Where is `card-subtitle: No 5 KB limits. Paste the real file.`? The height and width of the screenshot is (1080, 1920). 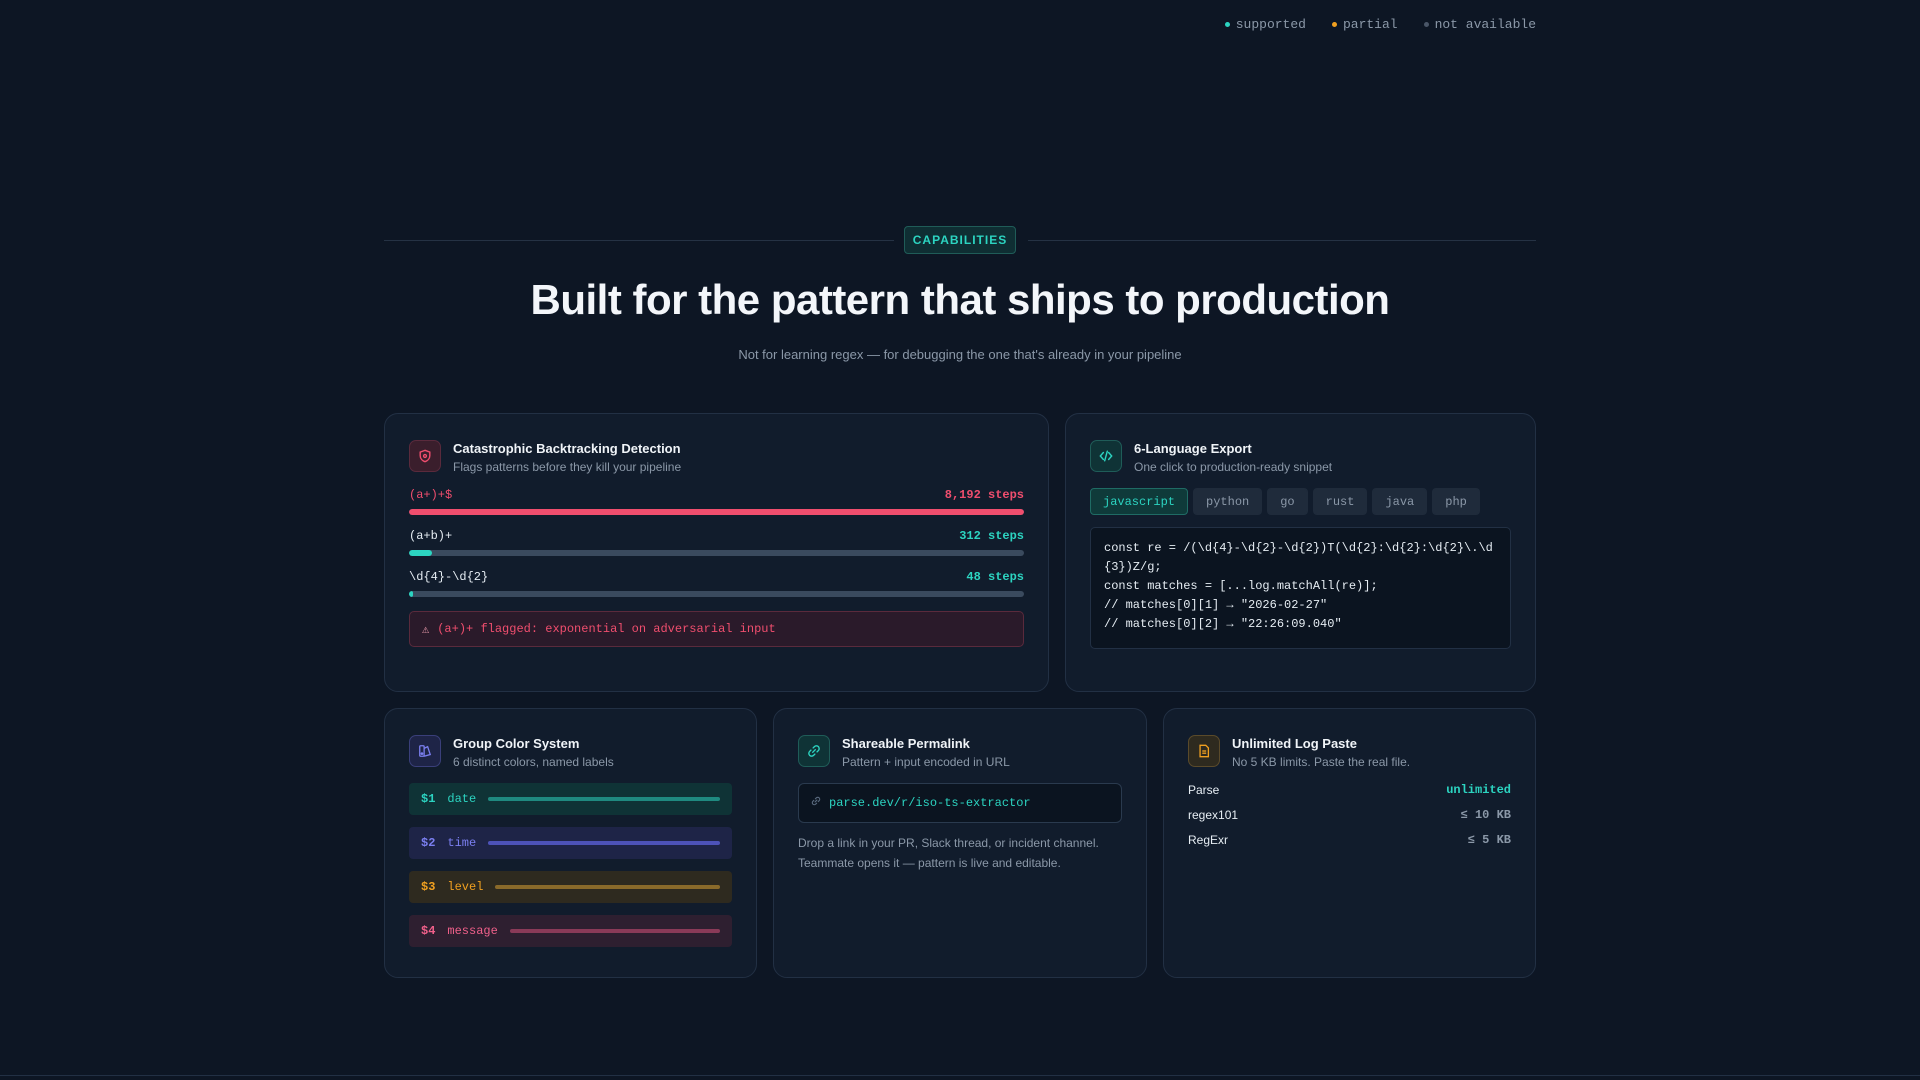
card-subtitle: No 5 KB limits. Paste the real file. is located at coordinates (1321, 762).